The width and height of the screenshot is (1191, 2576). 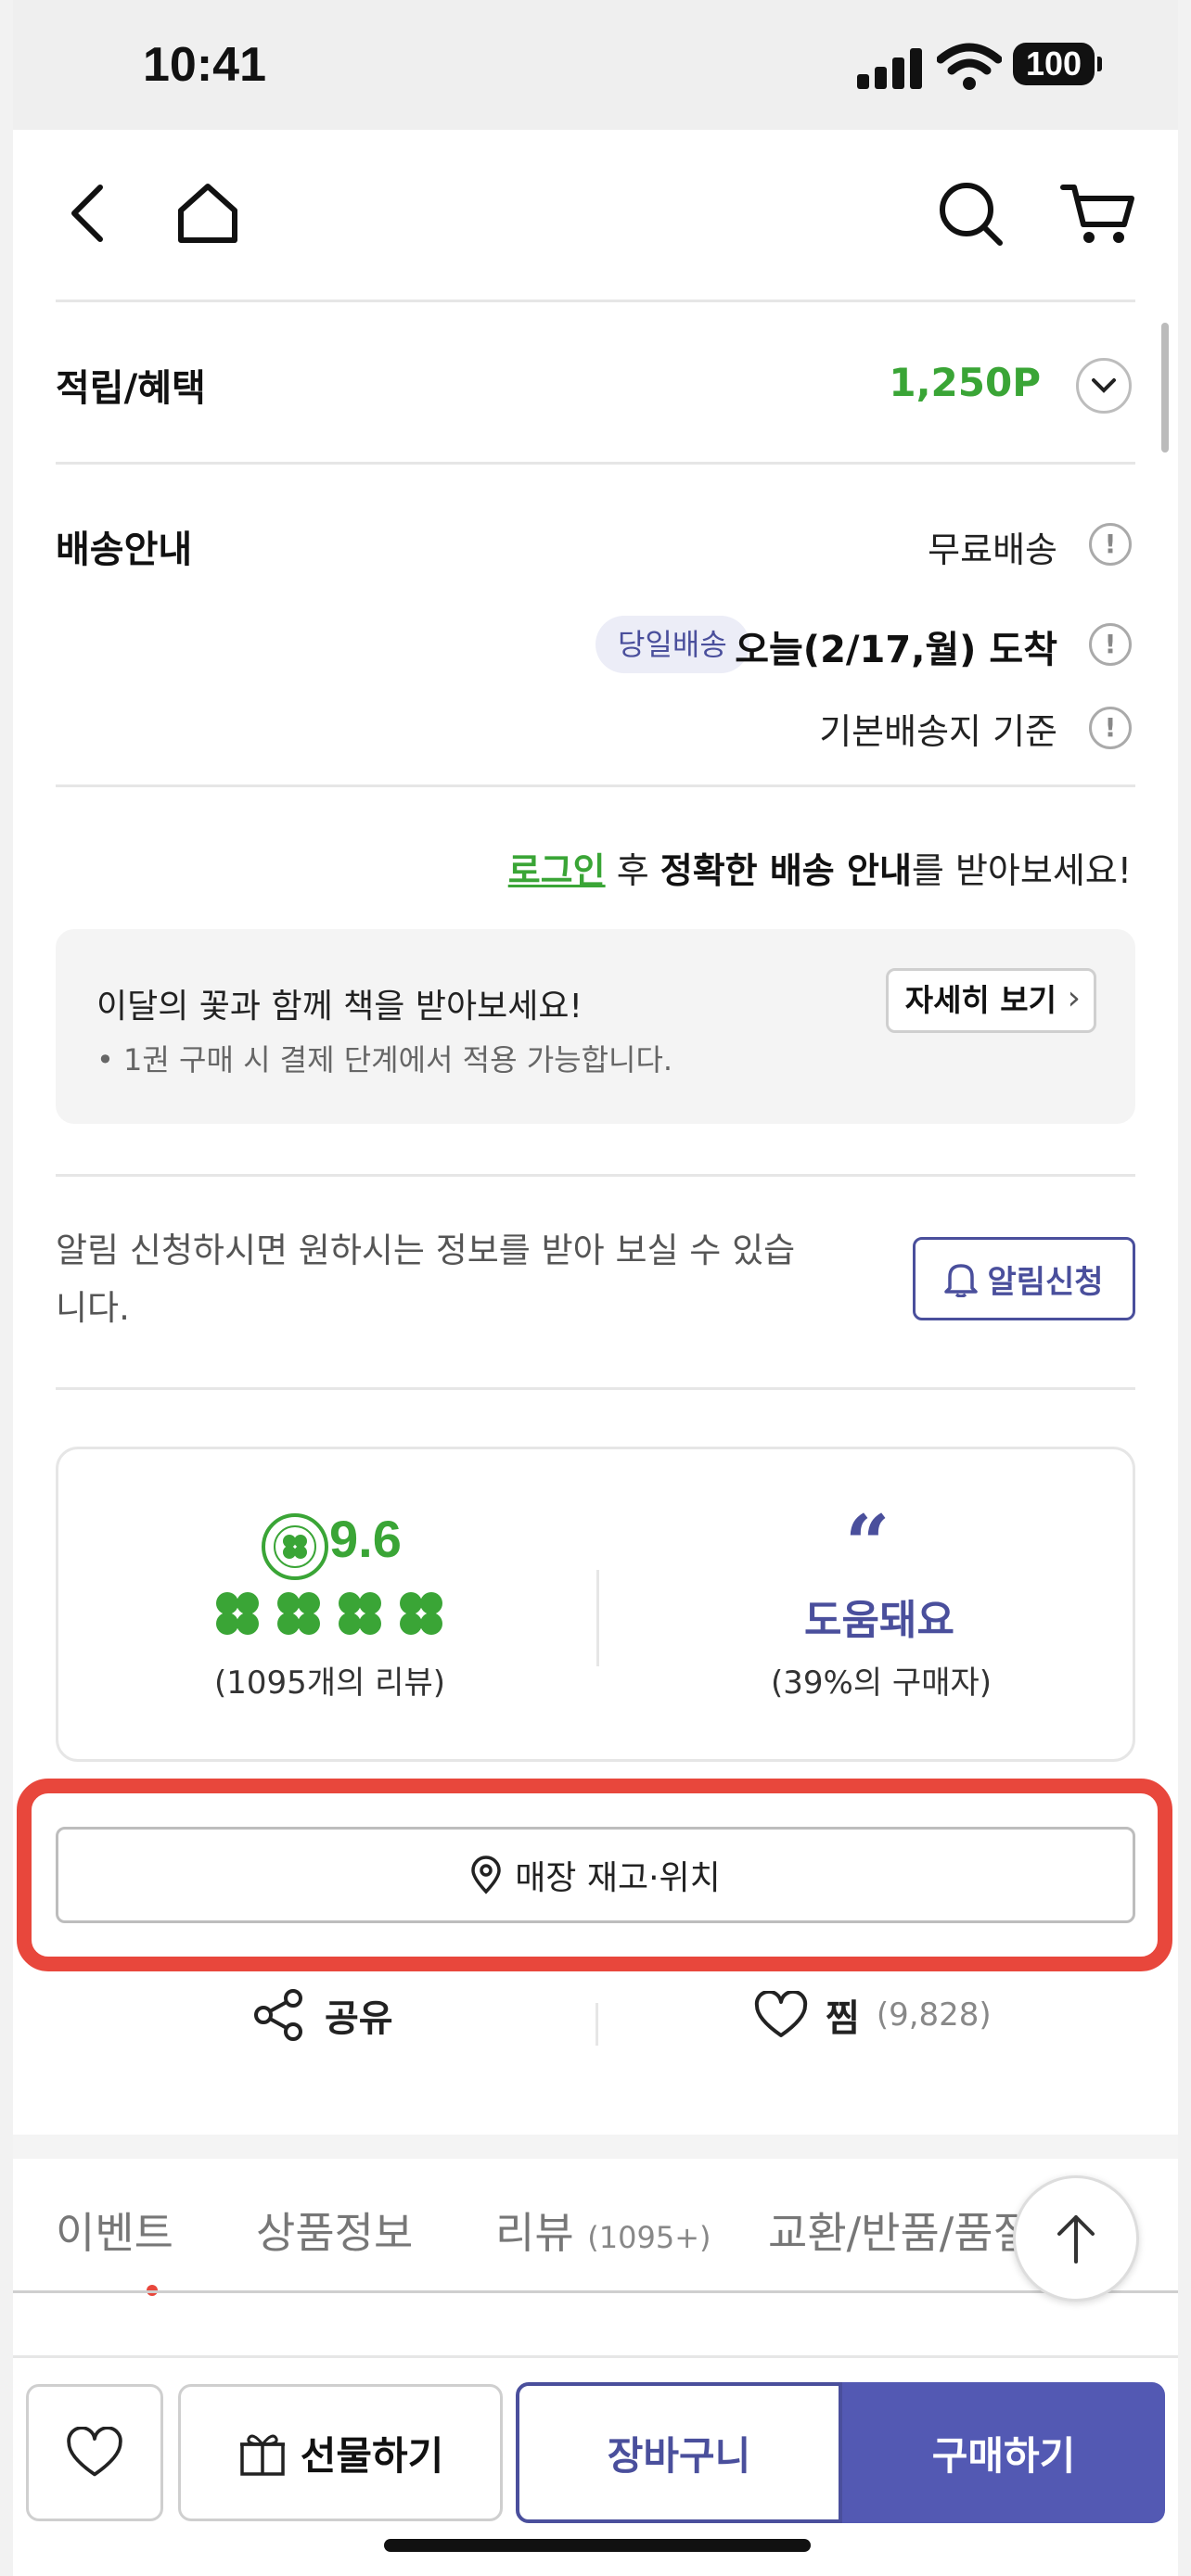 I want to click on review-count: (1095개의 리뷰), so click(x=329, y=1683).